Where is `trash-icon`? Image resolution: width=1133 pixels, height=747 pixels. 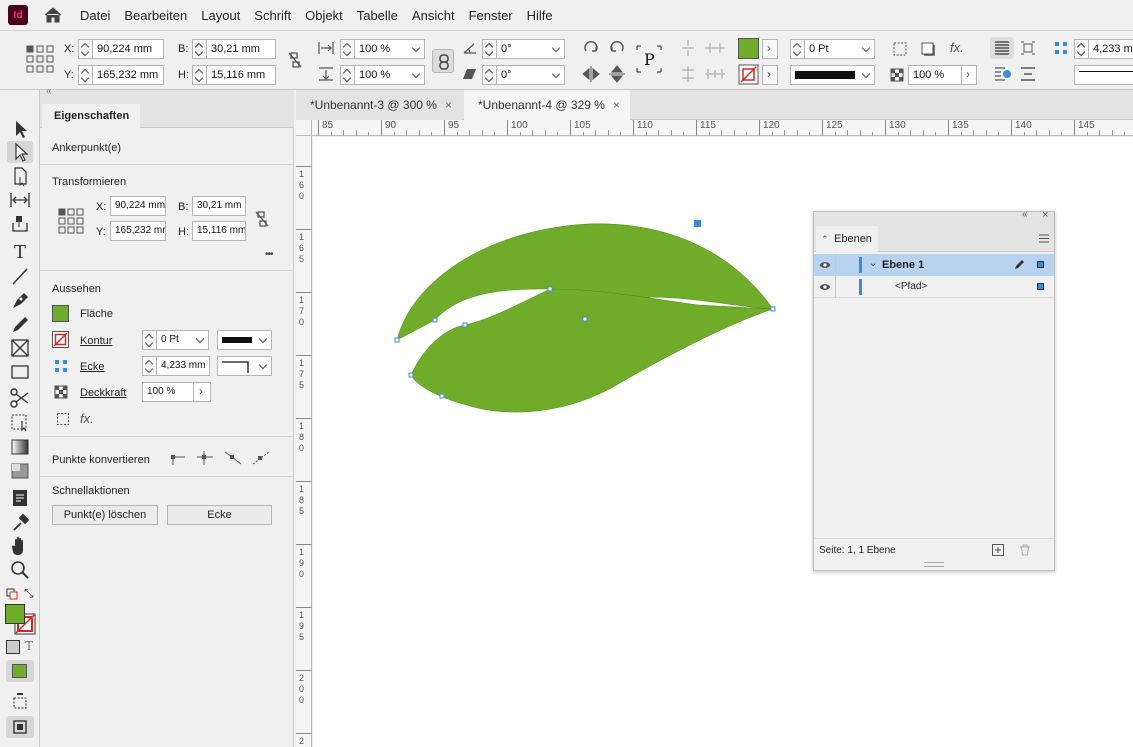
trash-icon is located at coordinates (1025, 550).